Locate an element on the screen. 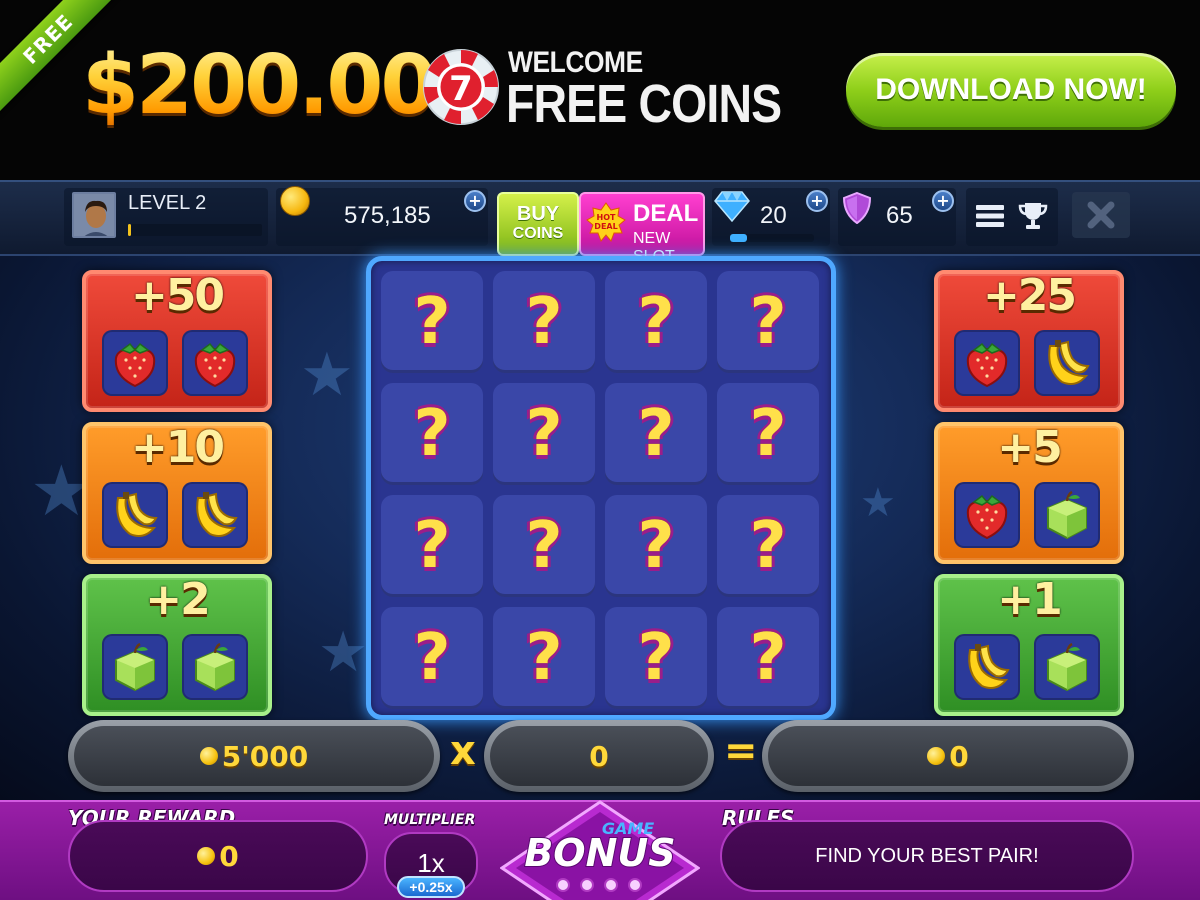 The image size is (1200, 900). bonus-big-text: BONUS is located at coordinates (599, 853).